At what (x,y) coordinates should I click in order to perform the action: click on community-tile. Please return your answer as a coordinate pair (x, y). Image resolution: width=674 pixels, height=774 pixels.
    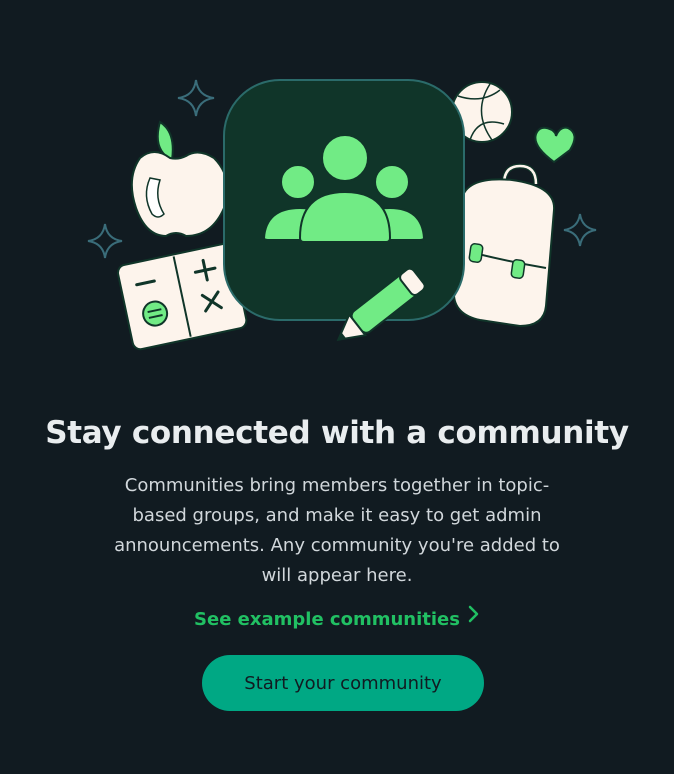
    Looking at the image, I should click on (344, 200).